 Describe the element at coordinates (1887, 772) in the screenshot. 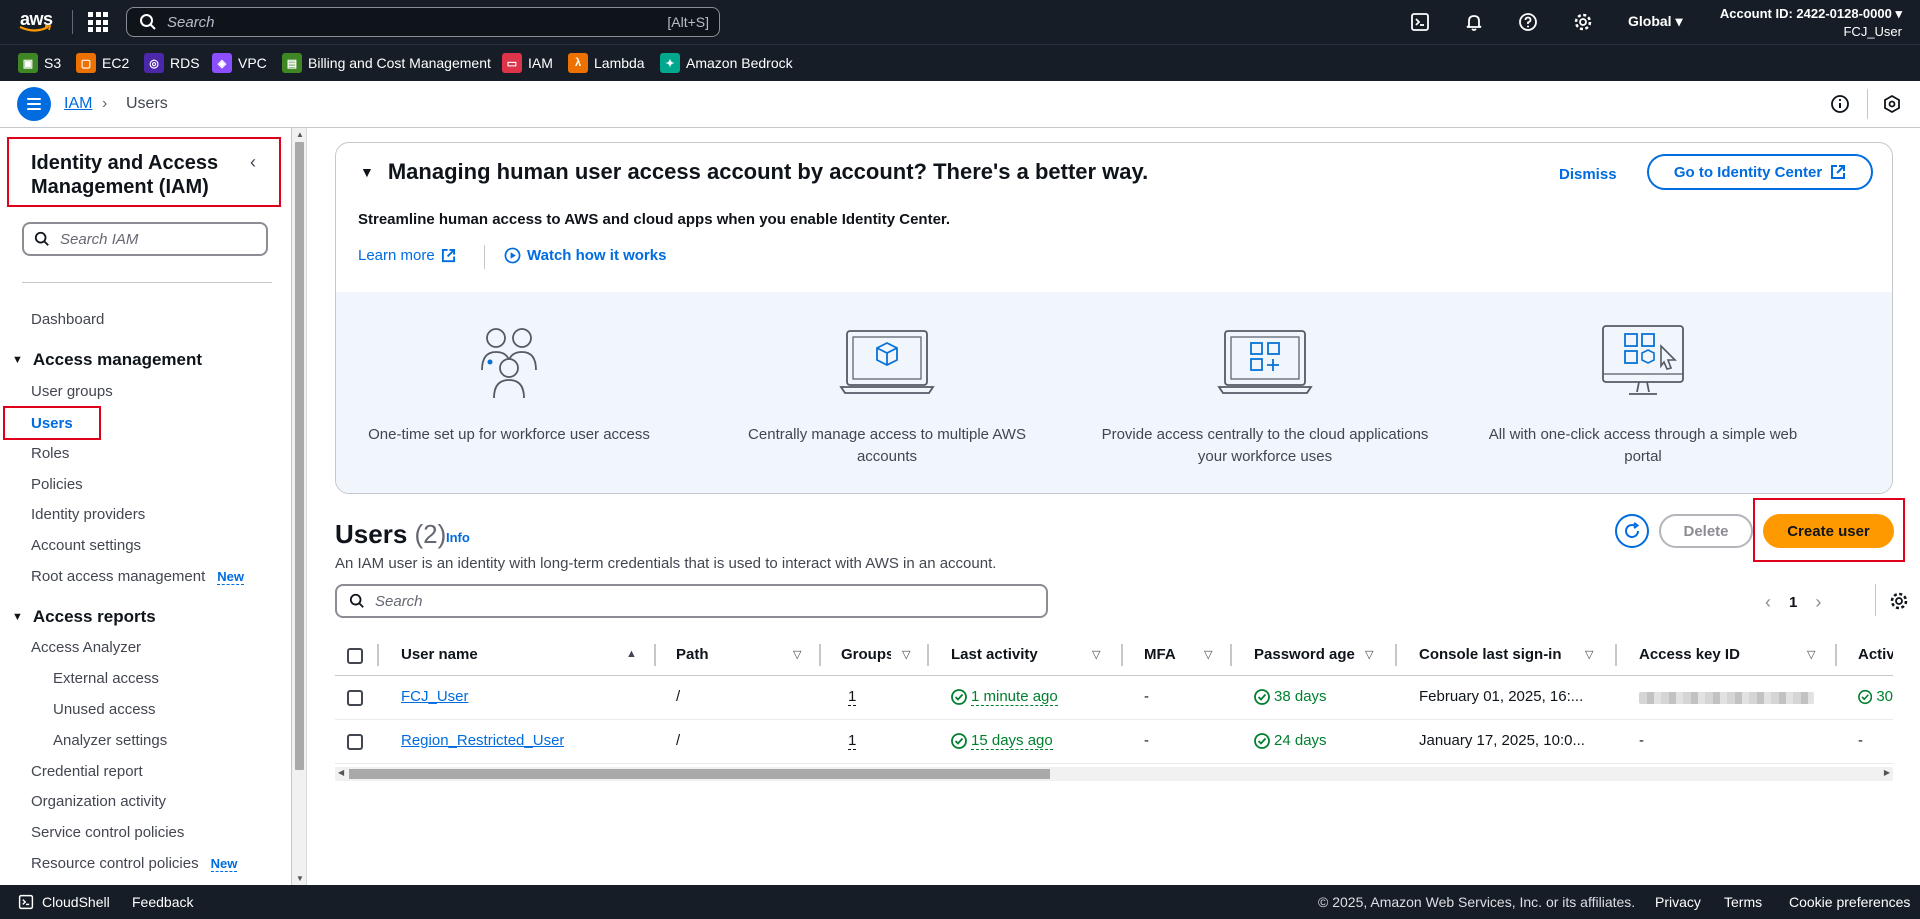

I see `scroll-right-icon: ▶` at that location.